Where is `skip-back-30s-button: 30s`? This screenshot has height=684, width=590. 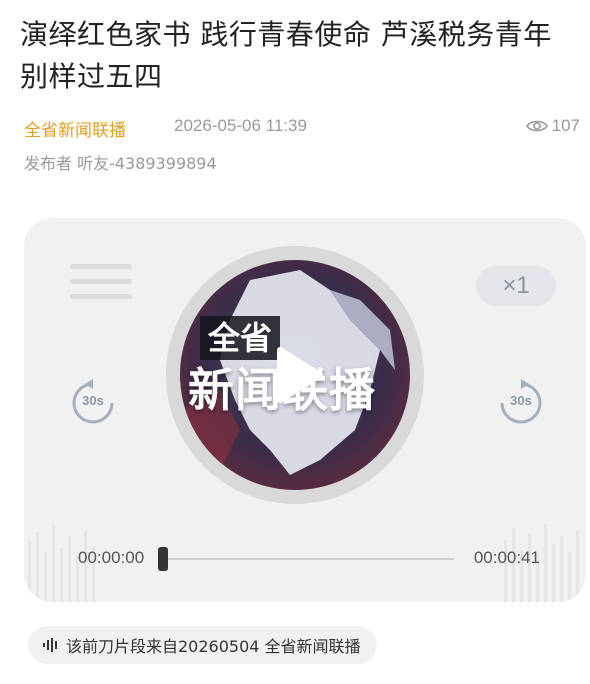 skip-back-30s-button: 30s is located at coordinates (93, 403).